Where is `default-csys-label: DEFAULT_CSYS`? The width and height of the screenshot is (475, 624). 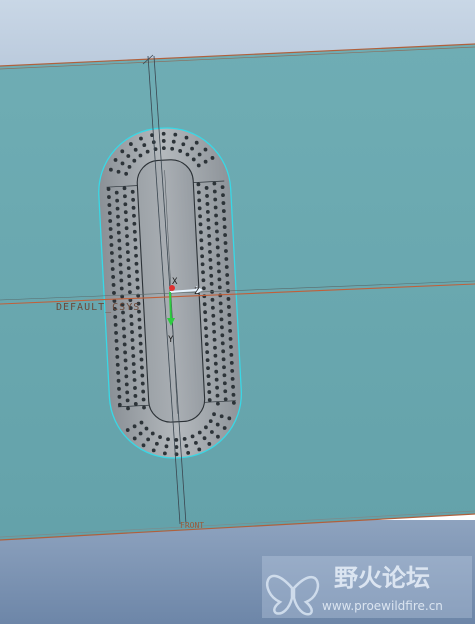
default-csys-label: DEFAULT_CSYS is located at coordinates (98, 307).